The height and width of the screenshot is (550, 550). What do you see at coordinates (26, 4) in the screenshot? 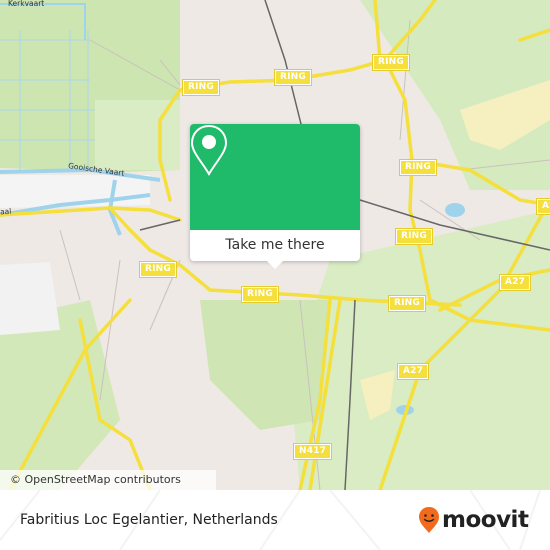
I see `water-label-kerkvaart: Kerkvaart` at bounding box center [26, 4].